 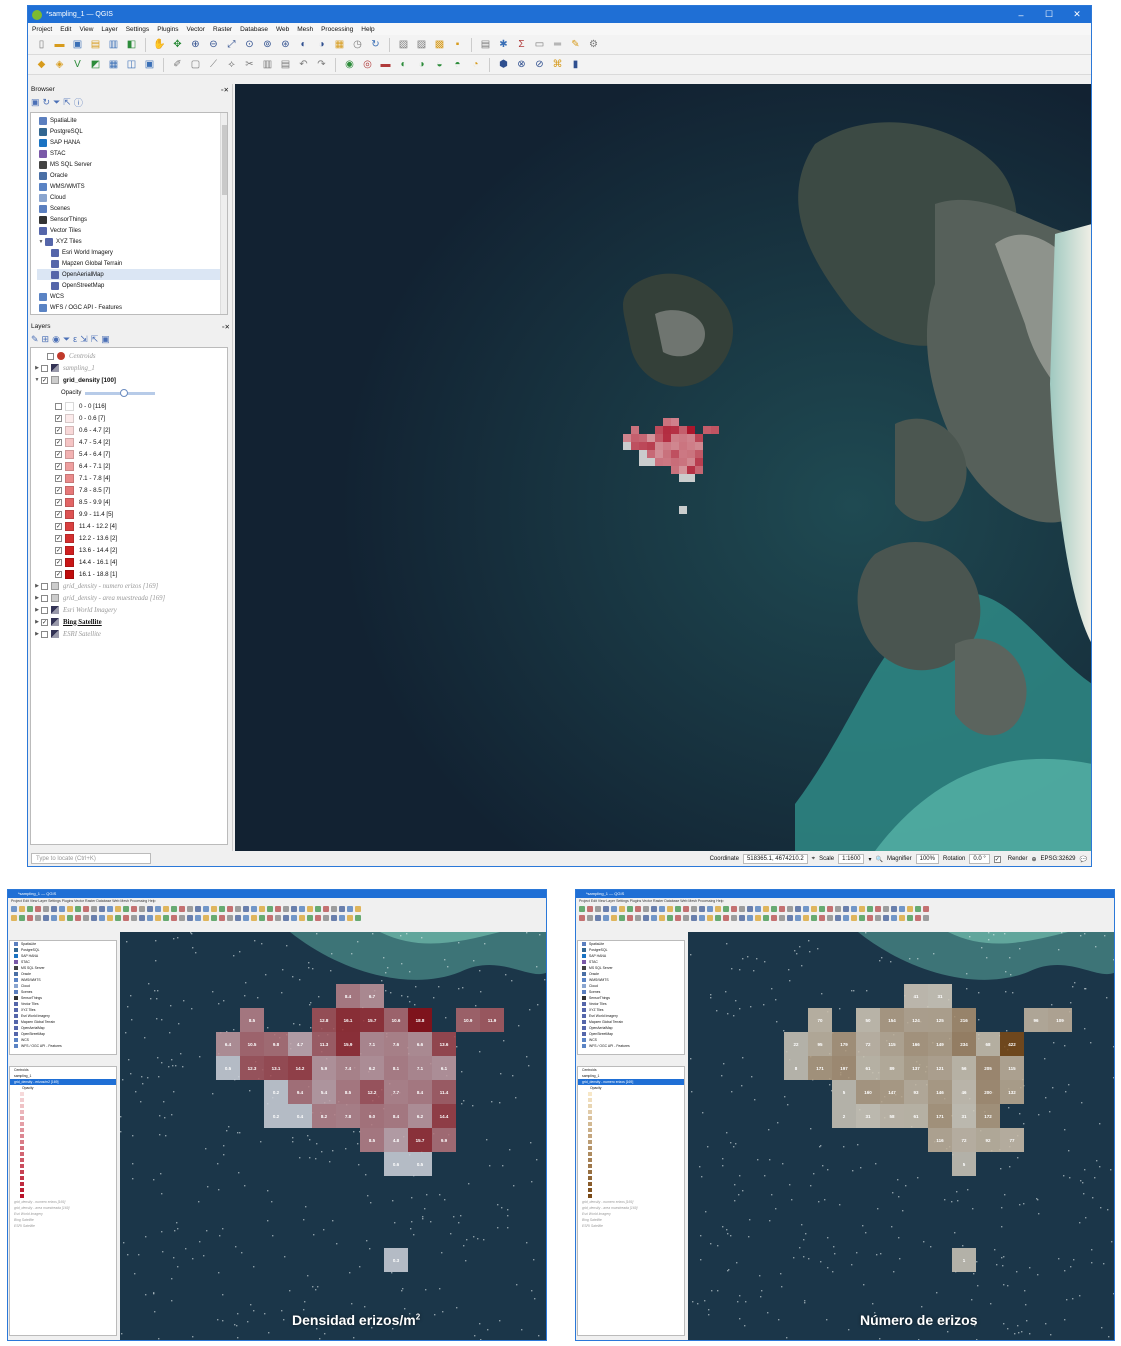 I want to click on plugin-search-icon: ⊗, so click(x=521, y=64).